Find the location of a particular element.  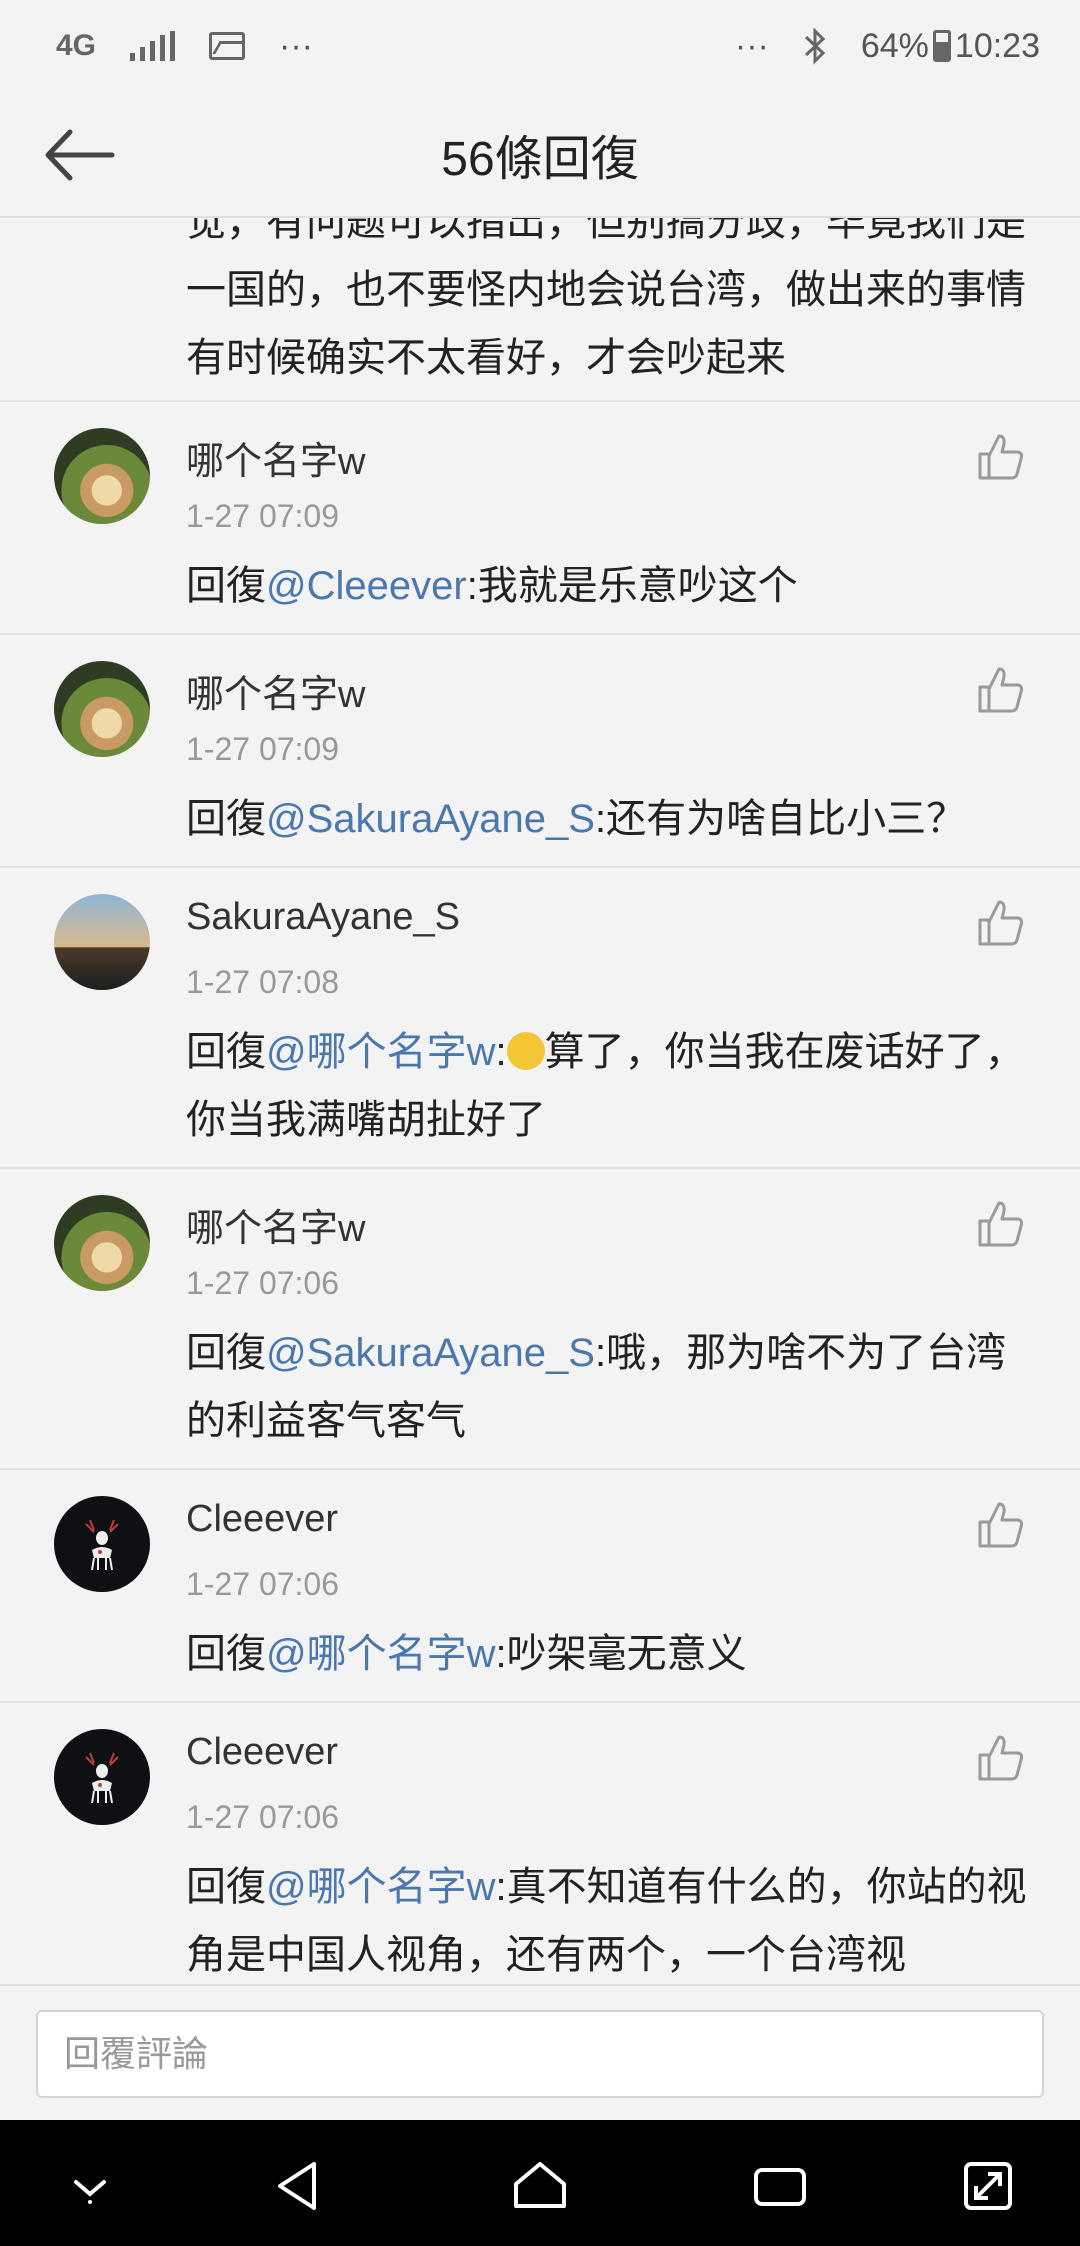

reply-bar: 回覆評論 is located at coordinates (540, 2052).